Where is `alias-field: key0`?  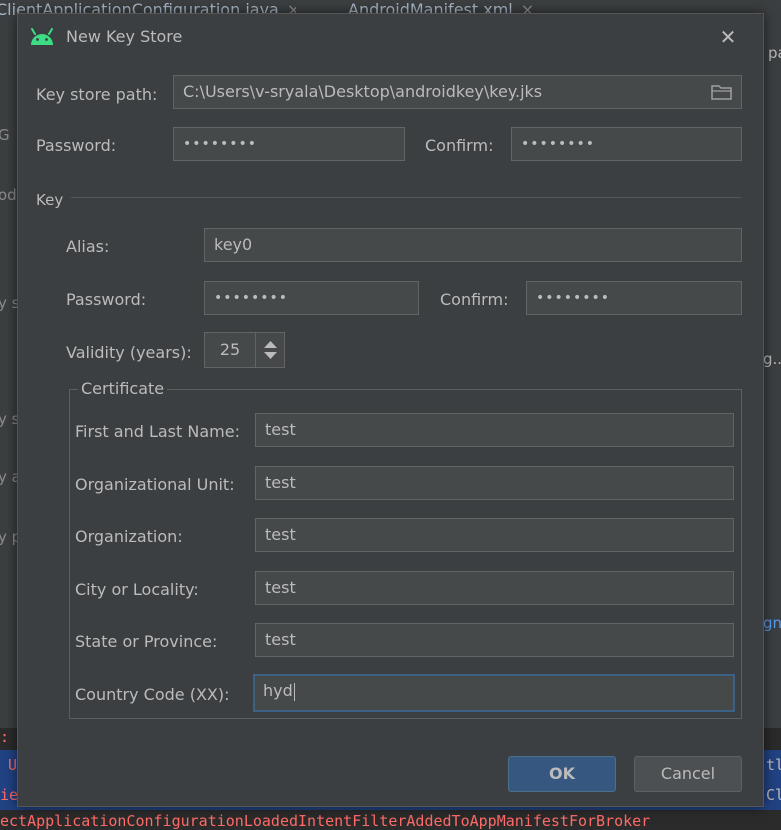
alias-field: key0 is located at coordinates (473, 245).